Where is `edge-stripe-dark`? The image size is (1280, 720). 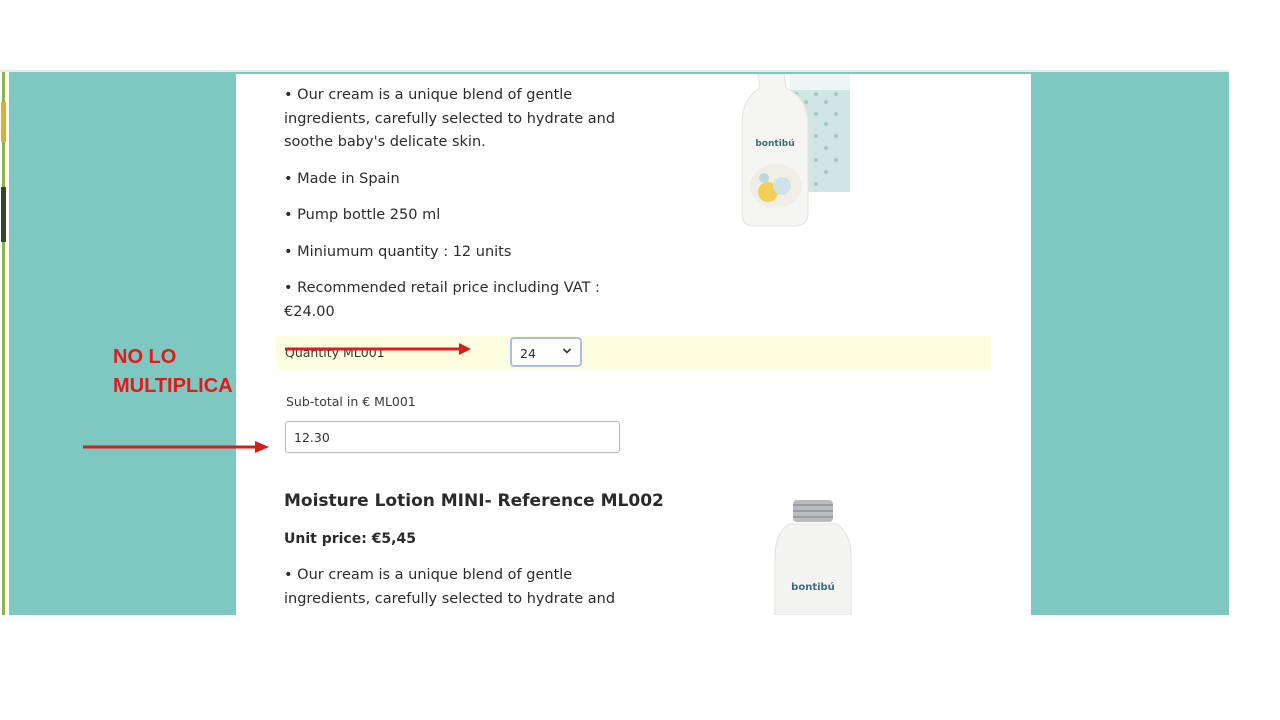
edge-stripe-dark is located at coordinates (3, 214).